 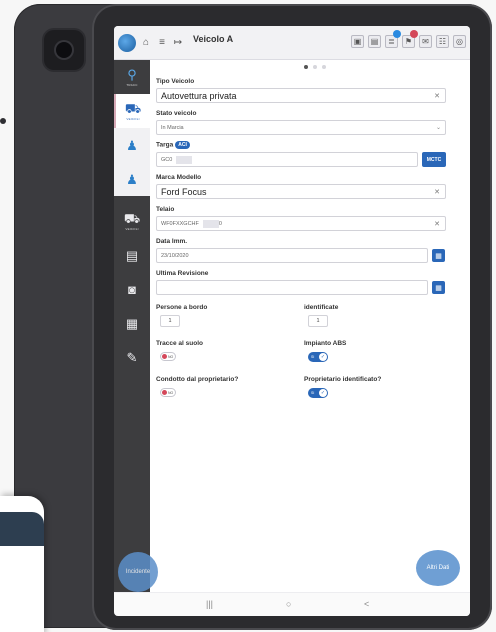 I want to click on stato-veicolo-label: Stato veicolo, so click(x=176, y=113).